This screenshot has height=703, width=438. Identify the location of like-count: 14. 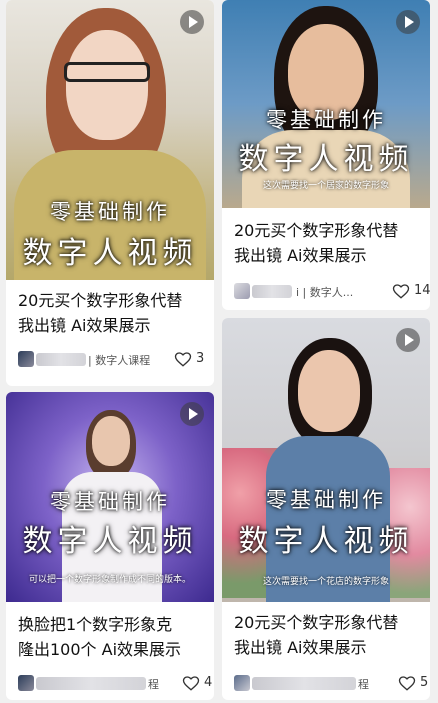
(422, 290).